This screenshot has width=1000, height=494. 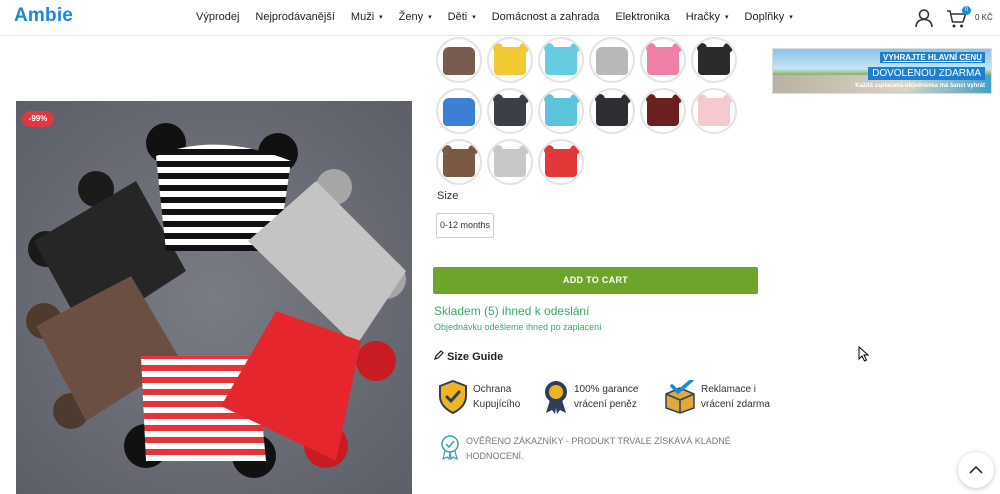 I want to click on size-label: Size, so click(x=448, y=196).